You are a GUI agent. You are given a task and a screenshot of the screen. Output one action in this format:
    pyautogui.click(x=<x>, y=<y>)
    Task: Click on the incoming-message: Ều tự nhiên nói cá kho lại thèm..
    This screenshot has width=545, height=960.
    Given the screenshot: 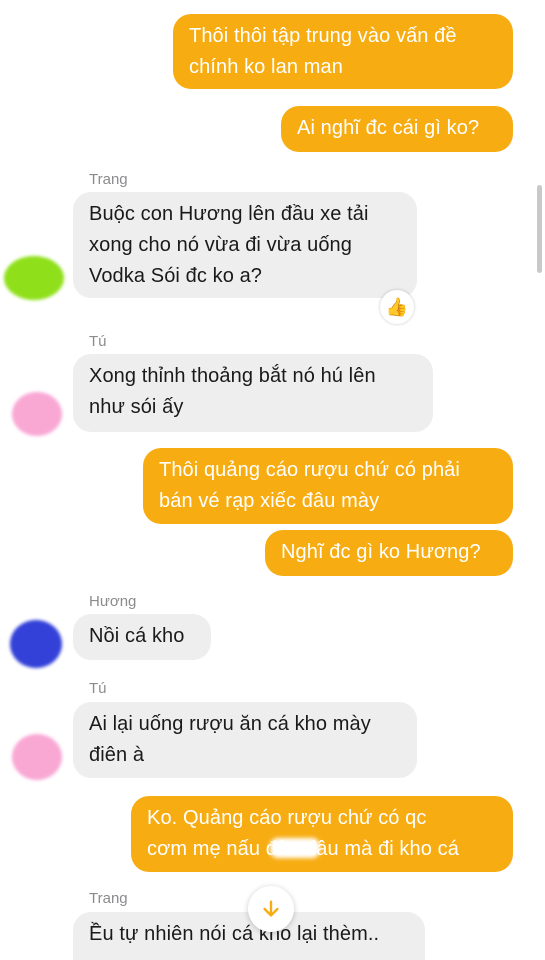 What is the action you would take?
    pyautogui.click(x=249, y=936)
    